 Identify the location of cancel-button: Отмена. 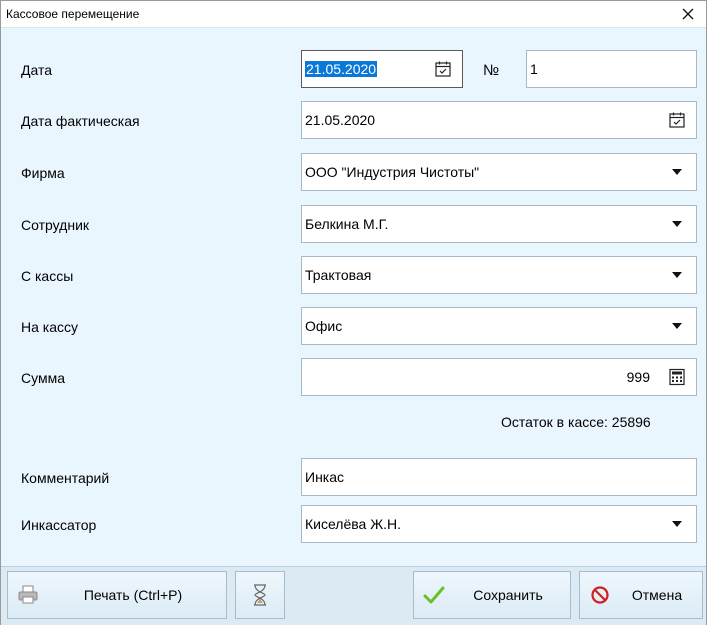
(641, 595).